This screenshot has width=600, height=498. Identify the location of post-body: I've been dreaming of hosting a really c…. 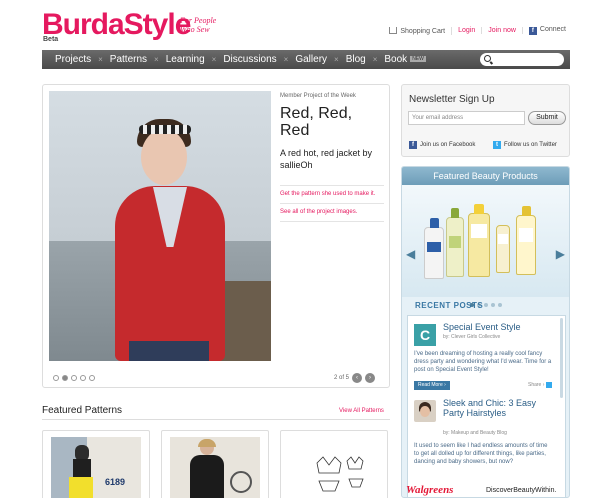
(483, 362).